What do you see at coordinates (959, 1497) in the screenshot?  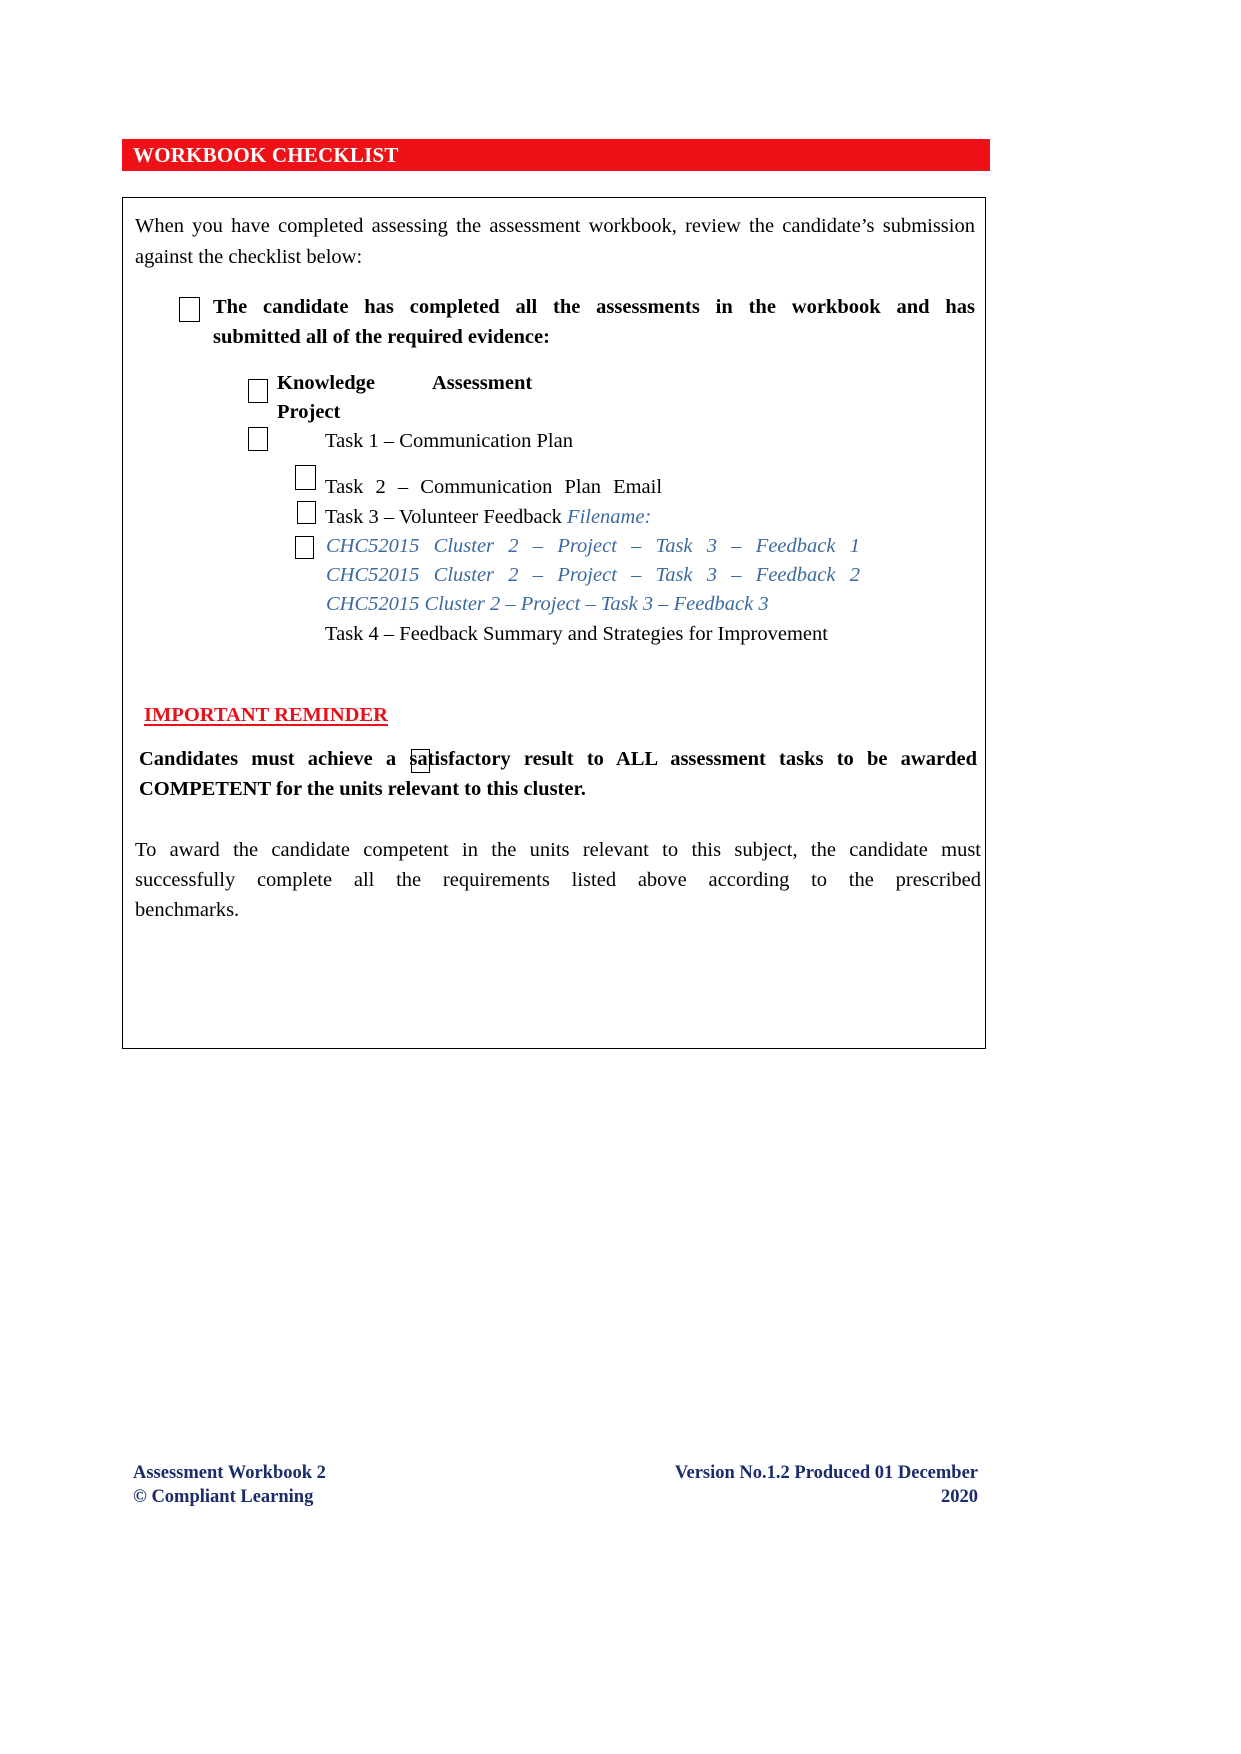 I see `footer-right-line2: 2020` at bounding box center [959, 1497].